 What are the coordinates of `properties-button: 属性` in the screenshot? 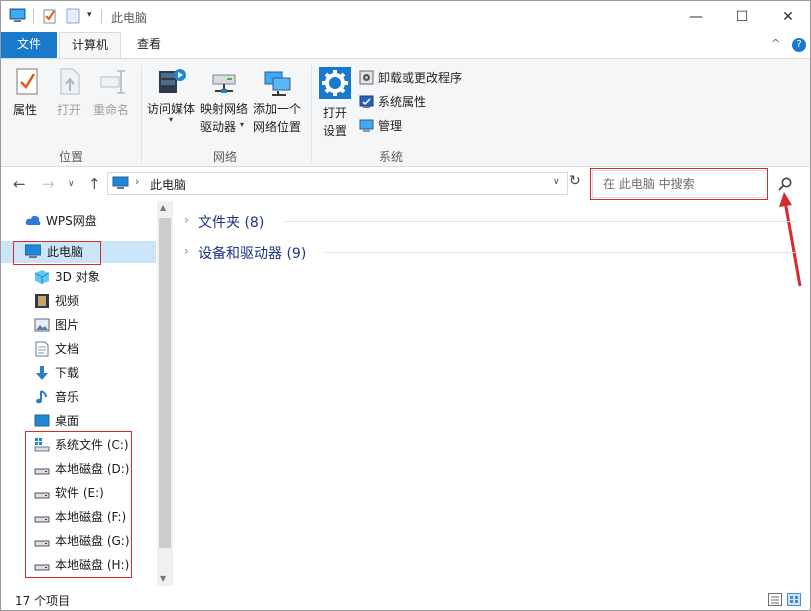 It's located at (28, 95).